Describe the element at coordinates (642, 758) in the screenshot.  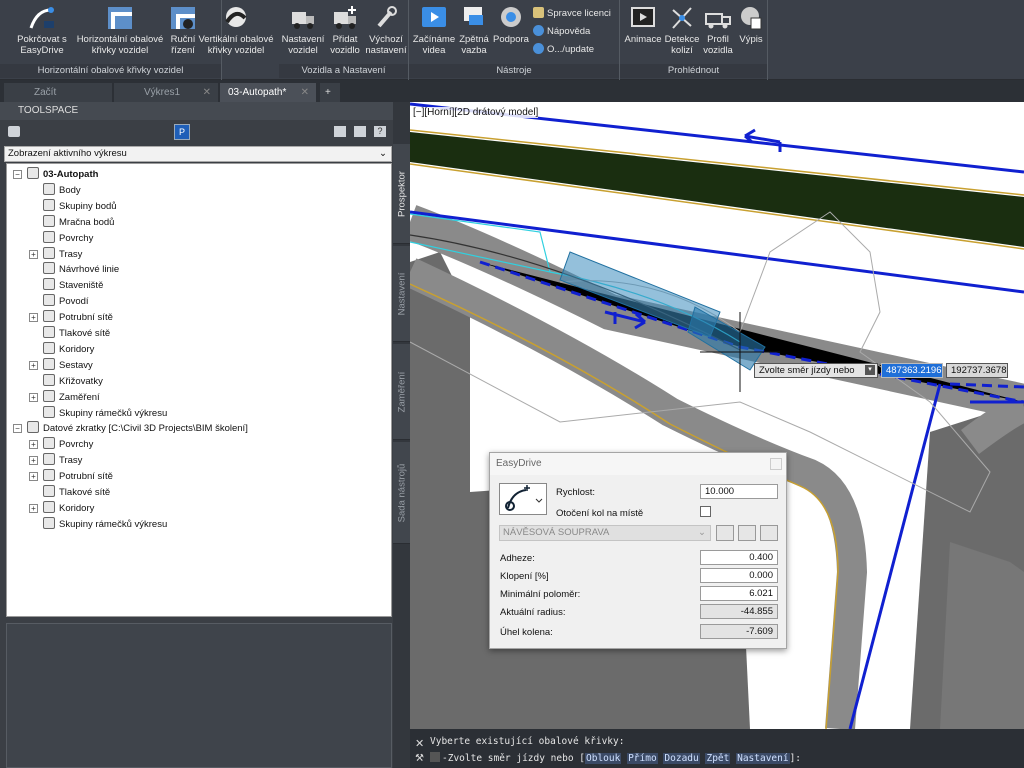
I see `keyword-straight: Přímo` at that location.